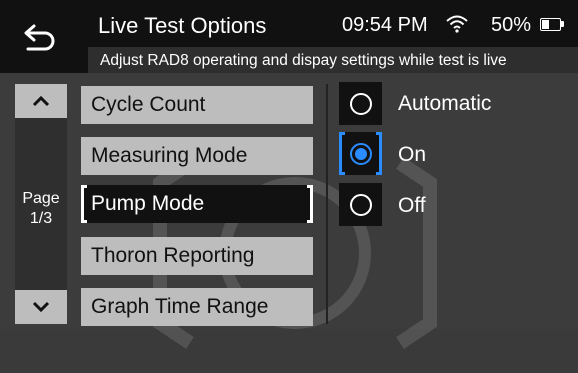 The image size is (578, 373). I want to click on menu-item-pump-mode: Pump Mode, so click(197, 204).